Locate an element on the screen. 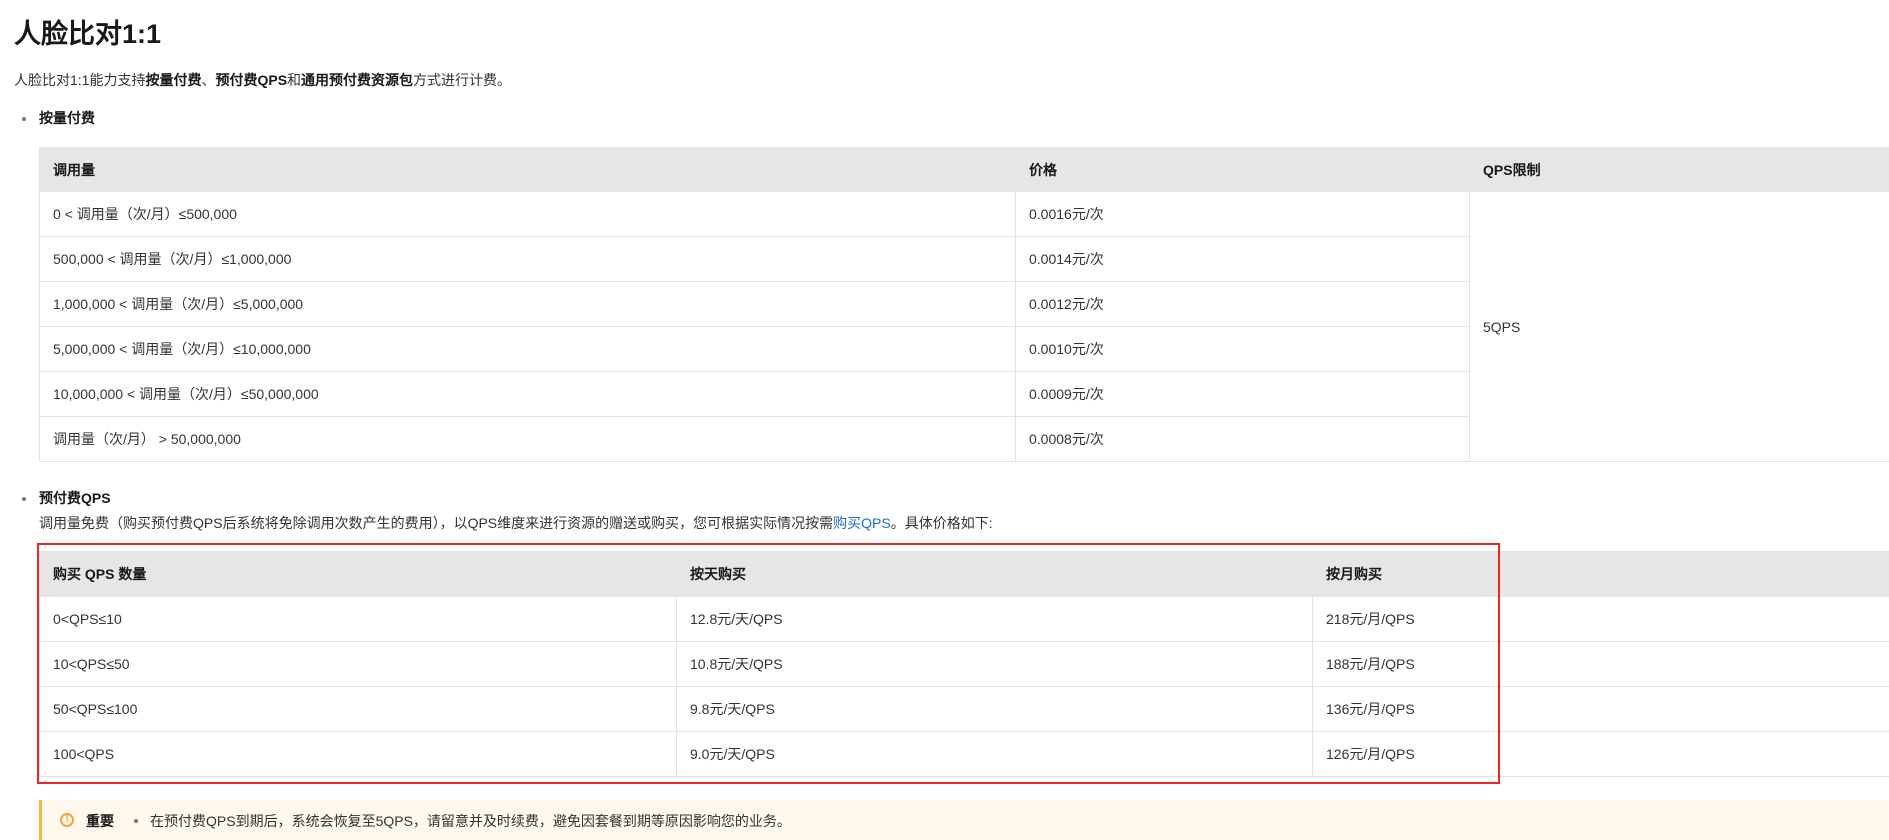  column-header-volume: 调用量 is located at coordinates (528, 170).